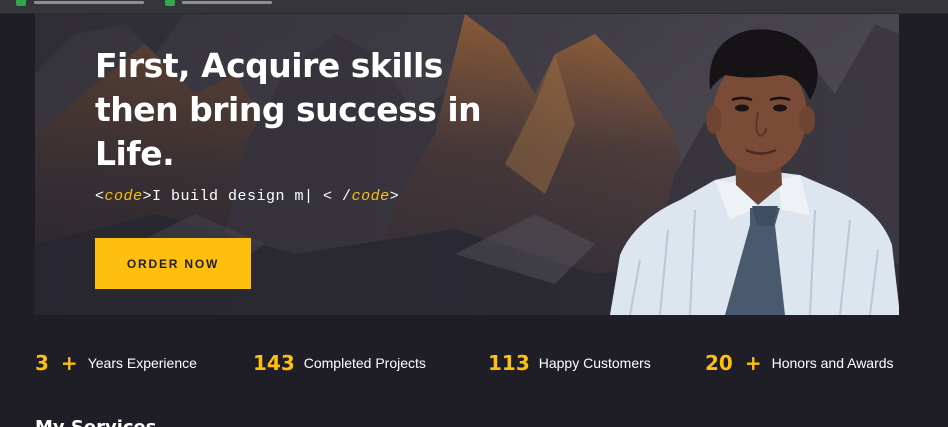 This screenshot has height=427, width=948. I want to click on typing-code-text: <code>I build design m| < /code>, so click(247, 196).